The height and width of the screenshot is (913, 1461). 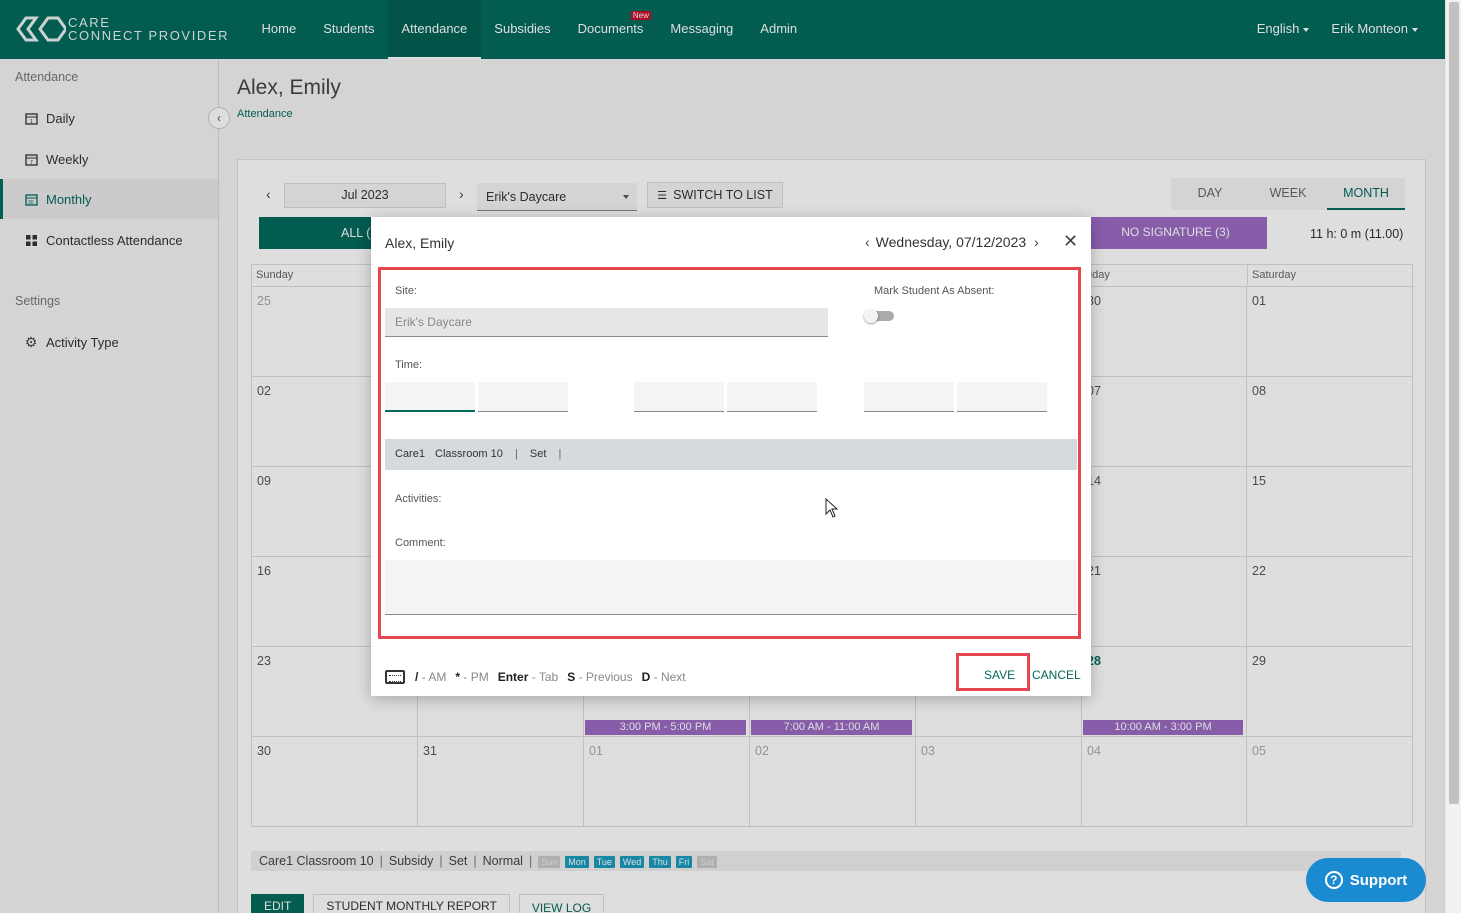 What do you see at coordinates (431, 677) in the screenshot?
I see `shortcut-am: / - AM` at bounding box center [431, 677].